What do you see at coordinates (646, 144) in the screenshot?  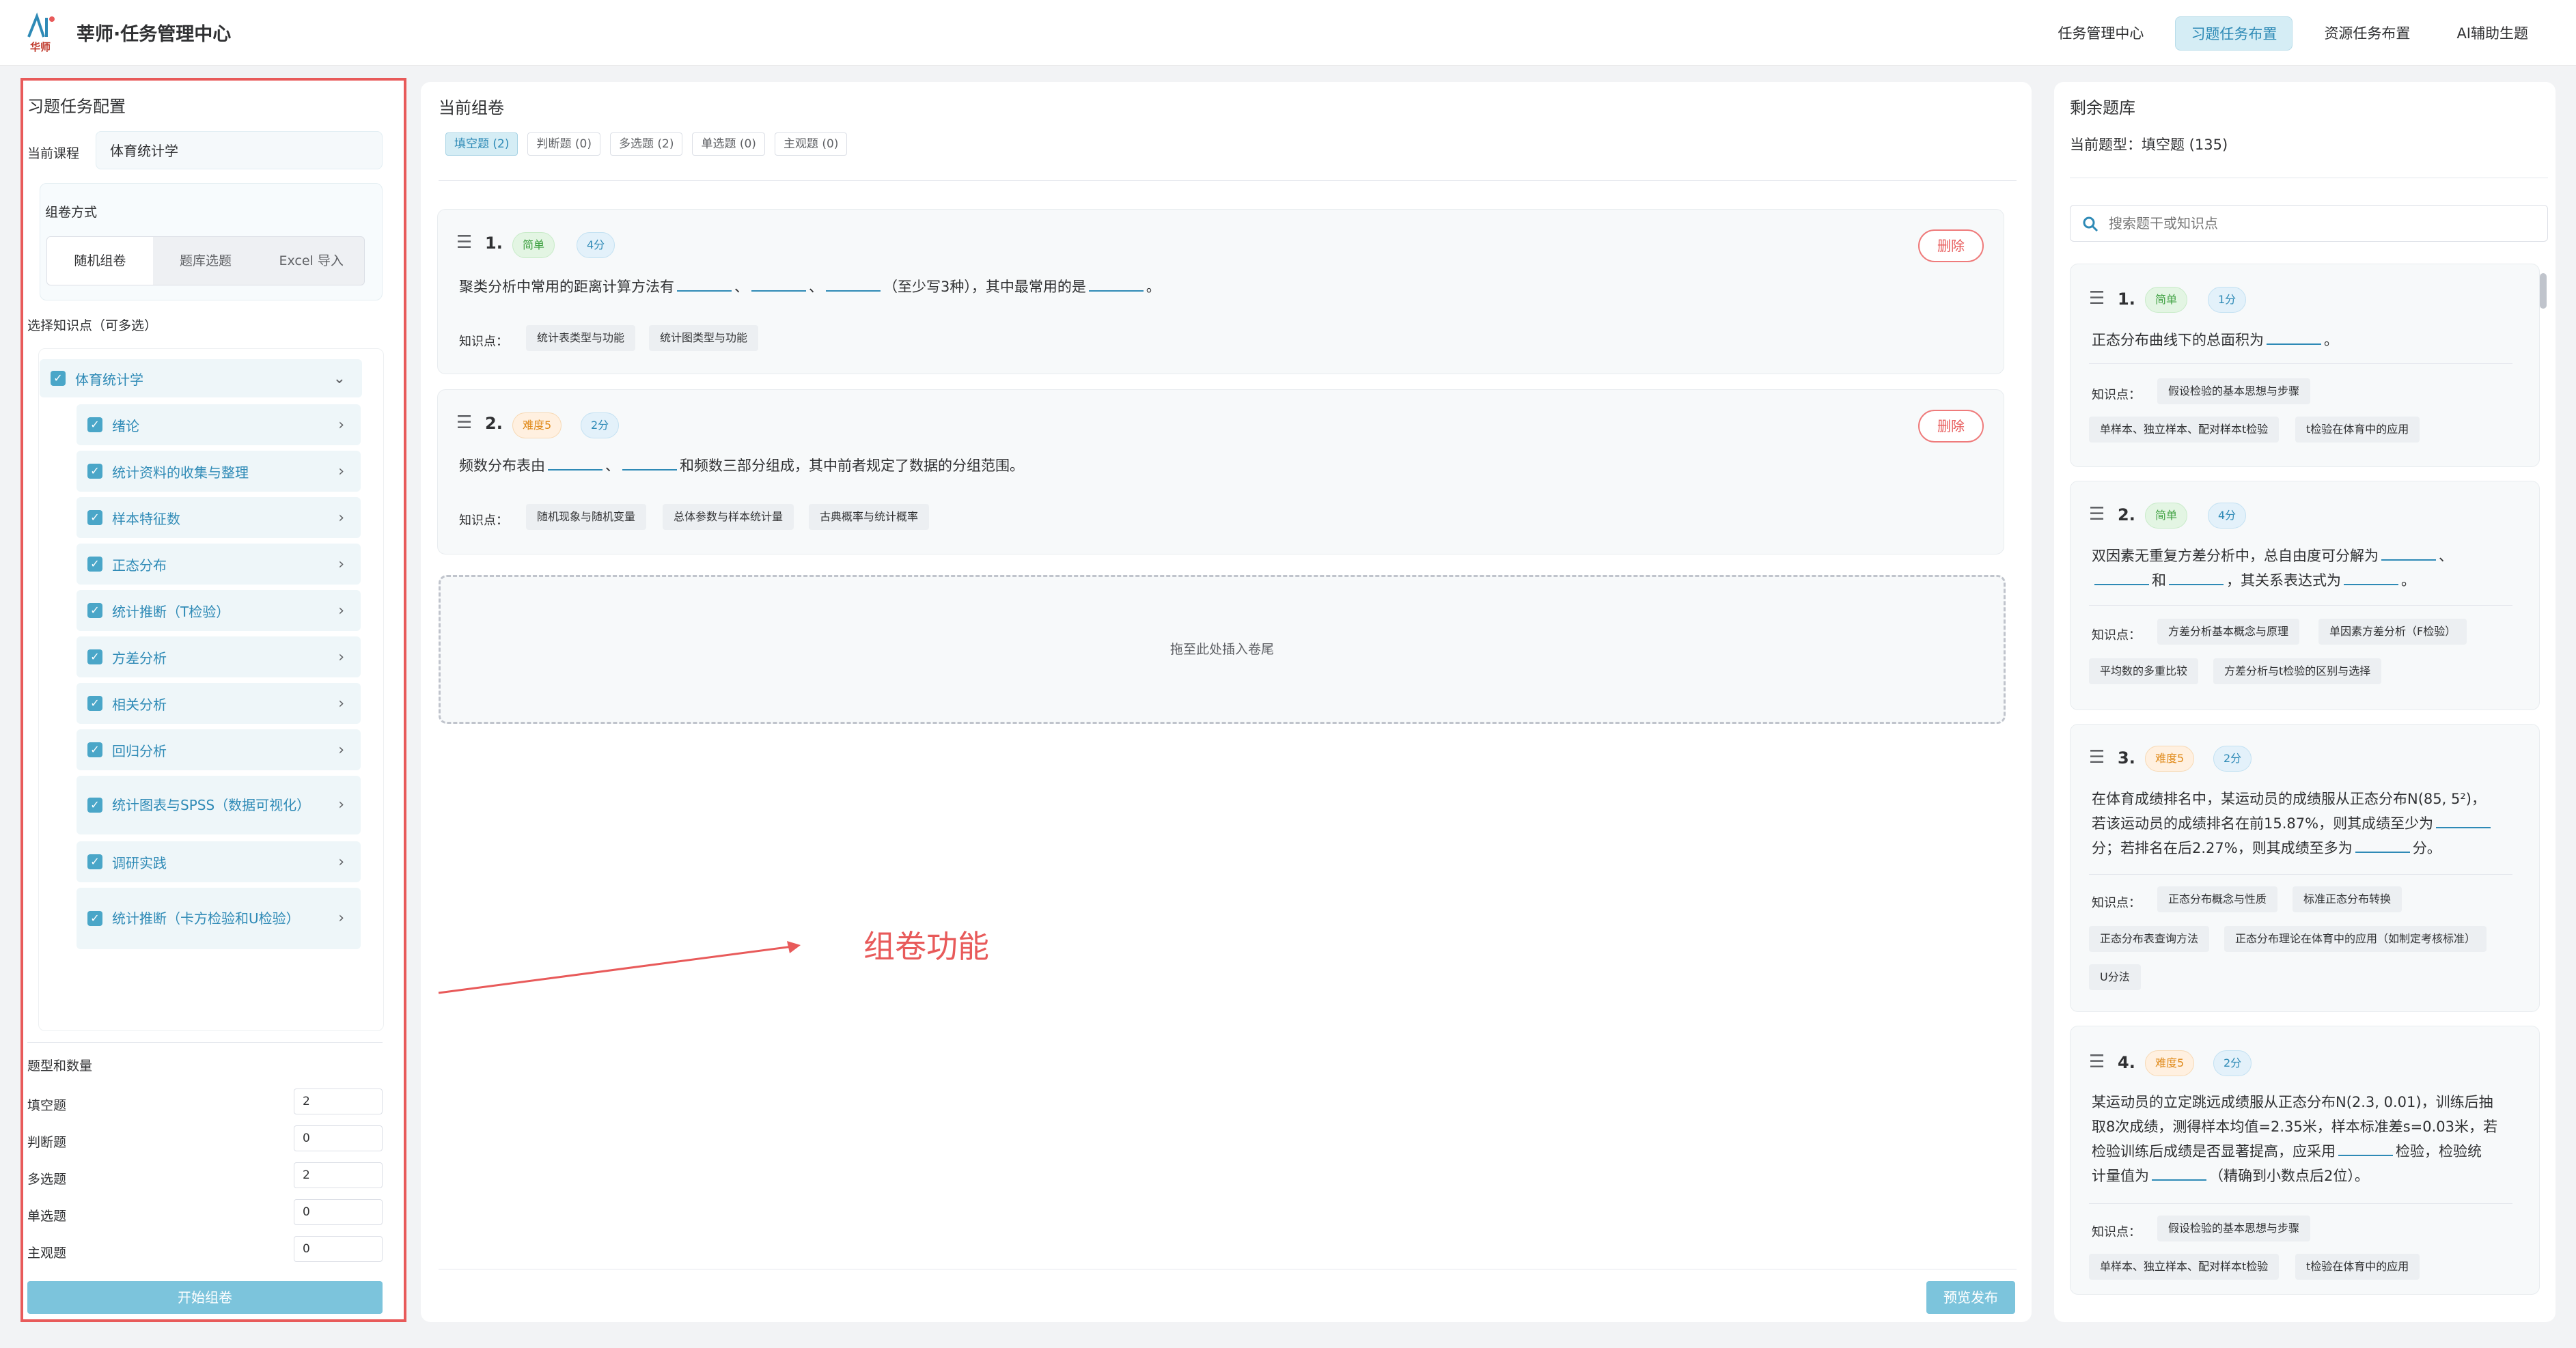 I see `tab-multi: 多选题 (2)` at bounding box center [646, 144].